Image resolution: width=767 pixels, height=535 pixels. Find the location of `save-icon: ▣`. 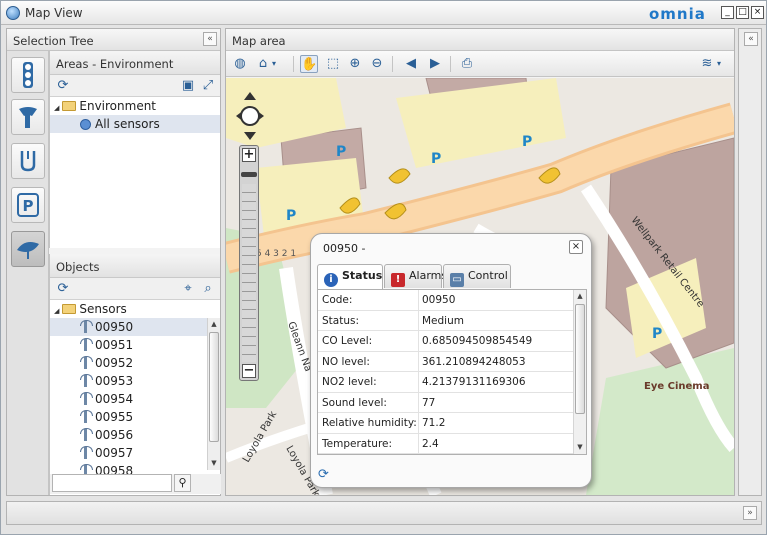

save-icon: ▣ is located at coordinates (188, 86).